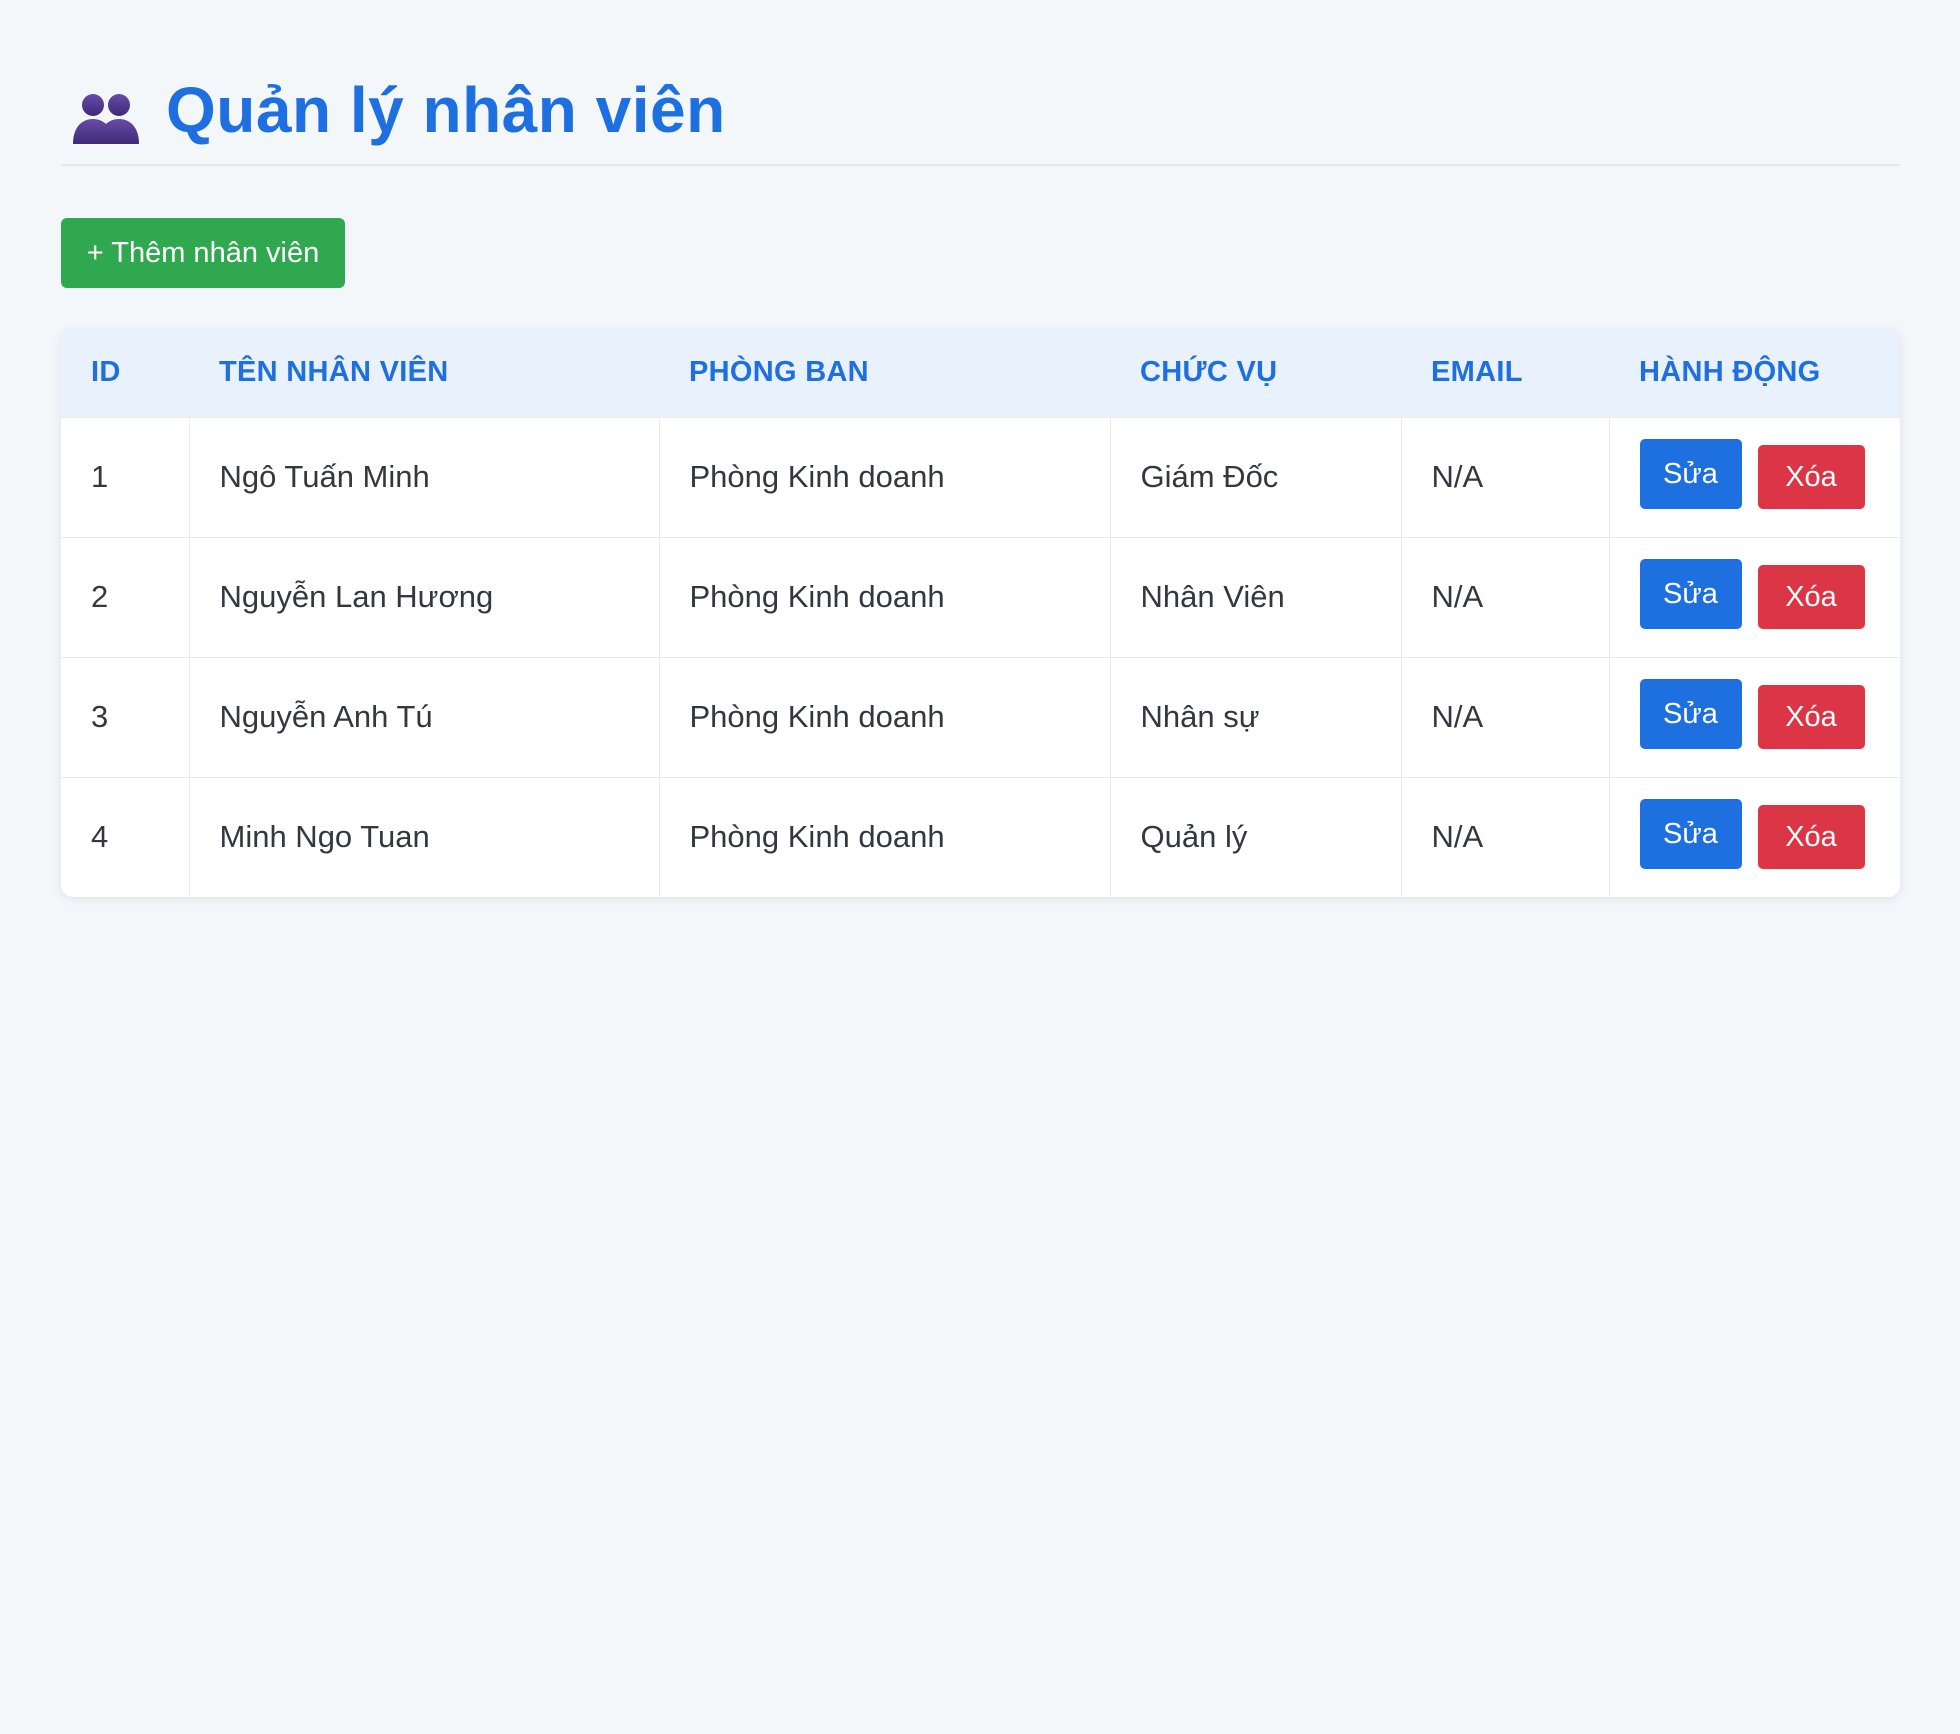  Describe the element at coordinates (423, 477) in the screenshot. I see `cell-name: Ngô Tuấn Minh` at that location.